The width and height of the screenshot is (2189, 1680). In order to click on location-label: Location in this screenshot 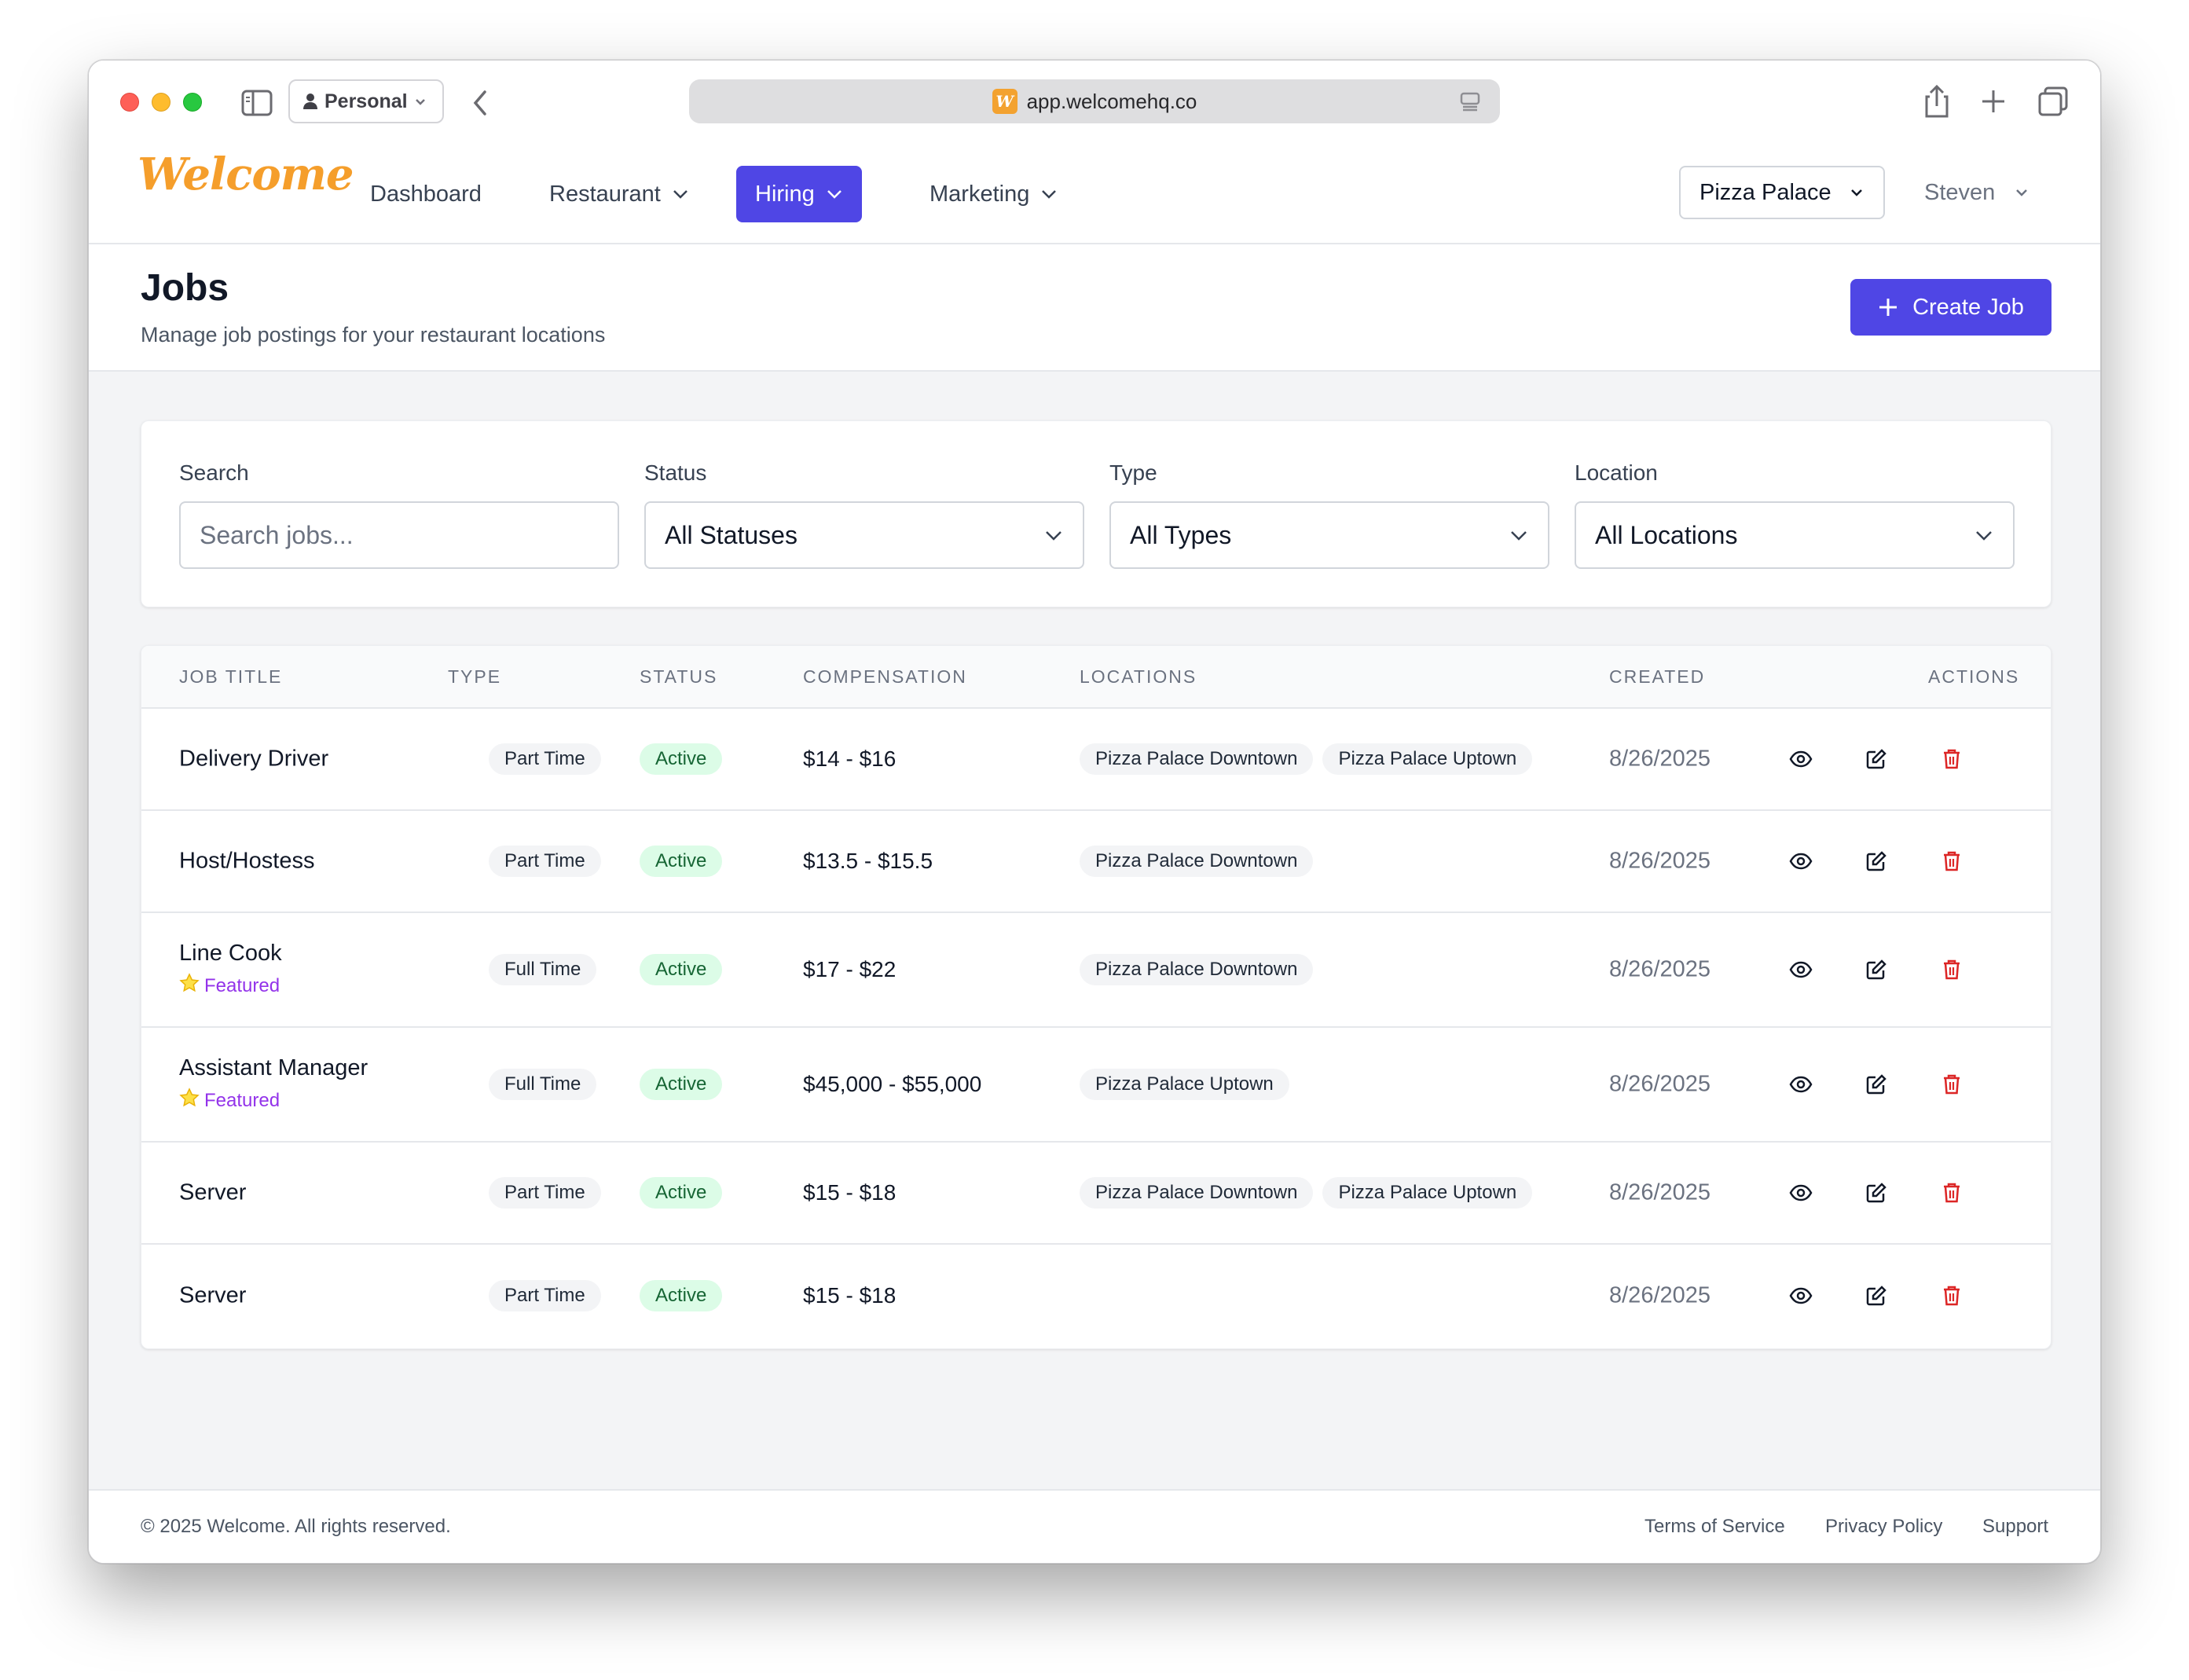, I will do `click(1616, 472)`.